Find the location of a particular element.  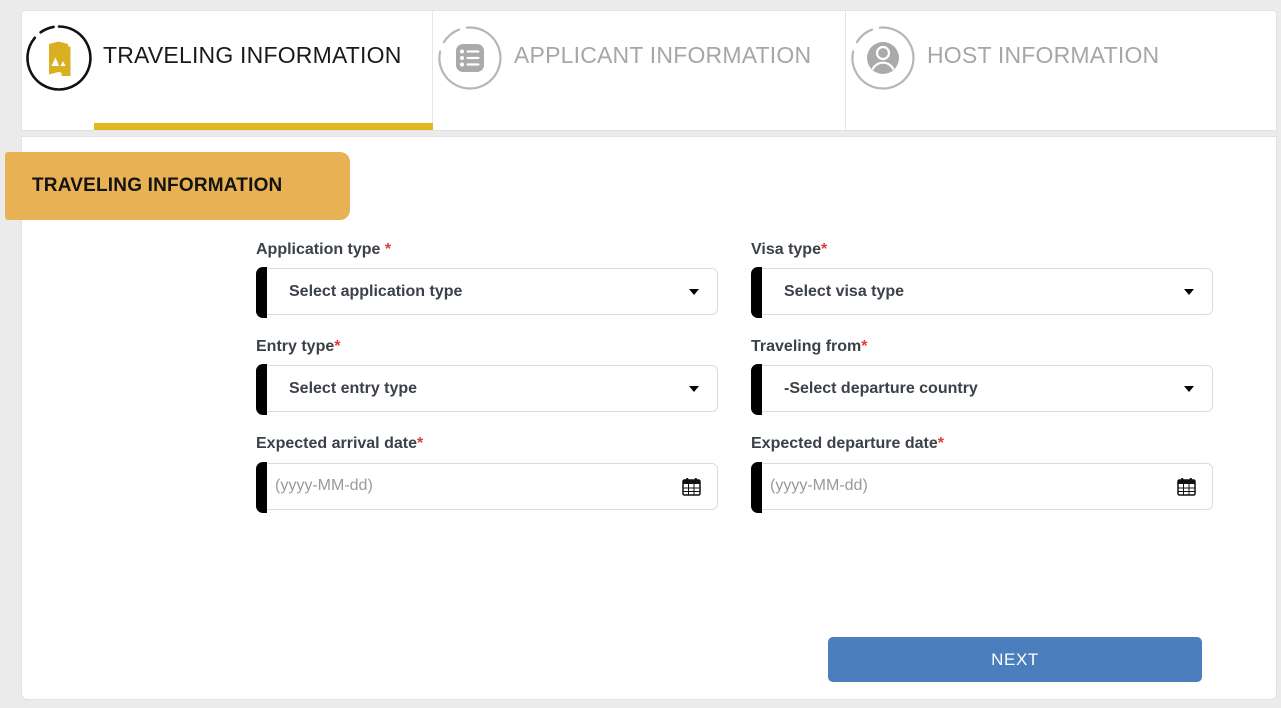

label-text: Visa type is located at coordinates (786, 249).